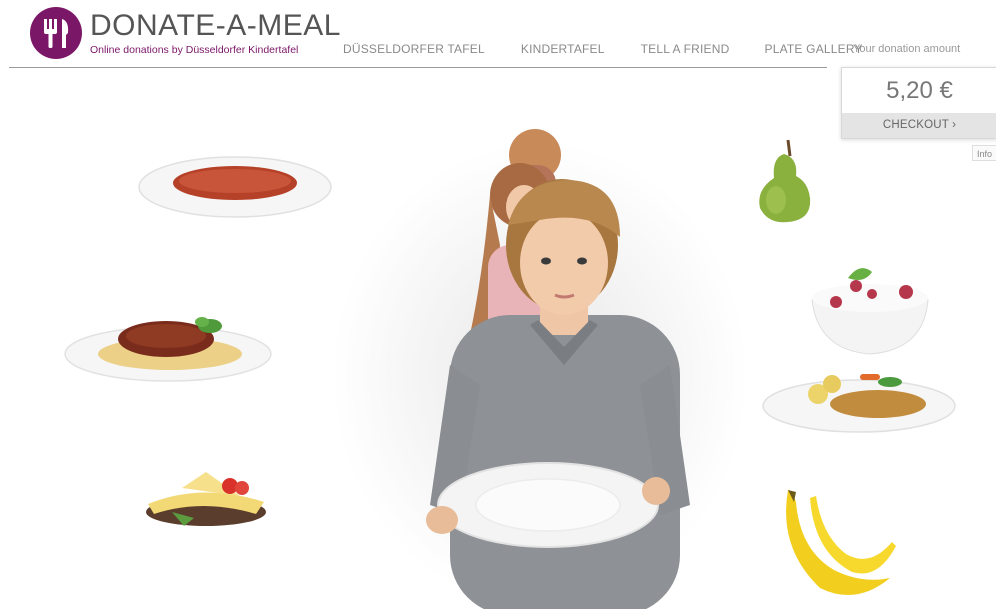 Image resolution: width=996 pixels, height=610 pixels. Describe the element at coordinates (418, 67) in the screenshot. I see `header-divider` at that location.